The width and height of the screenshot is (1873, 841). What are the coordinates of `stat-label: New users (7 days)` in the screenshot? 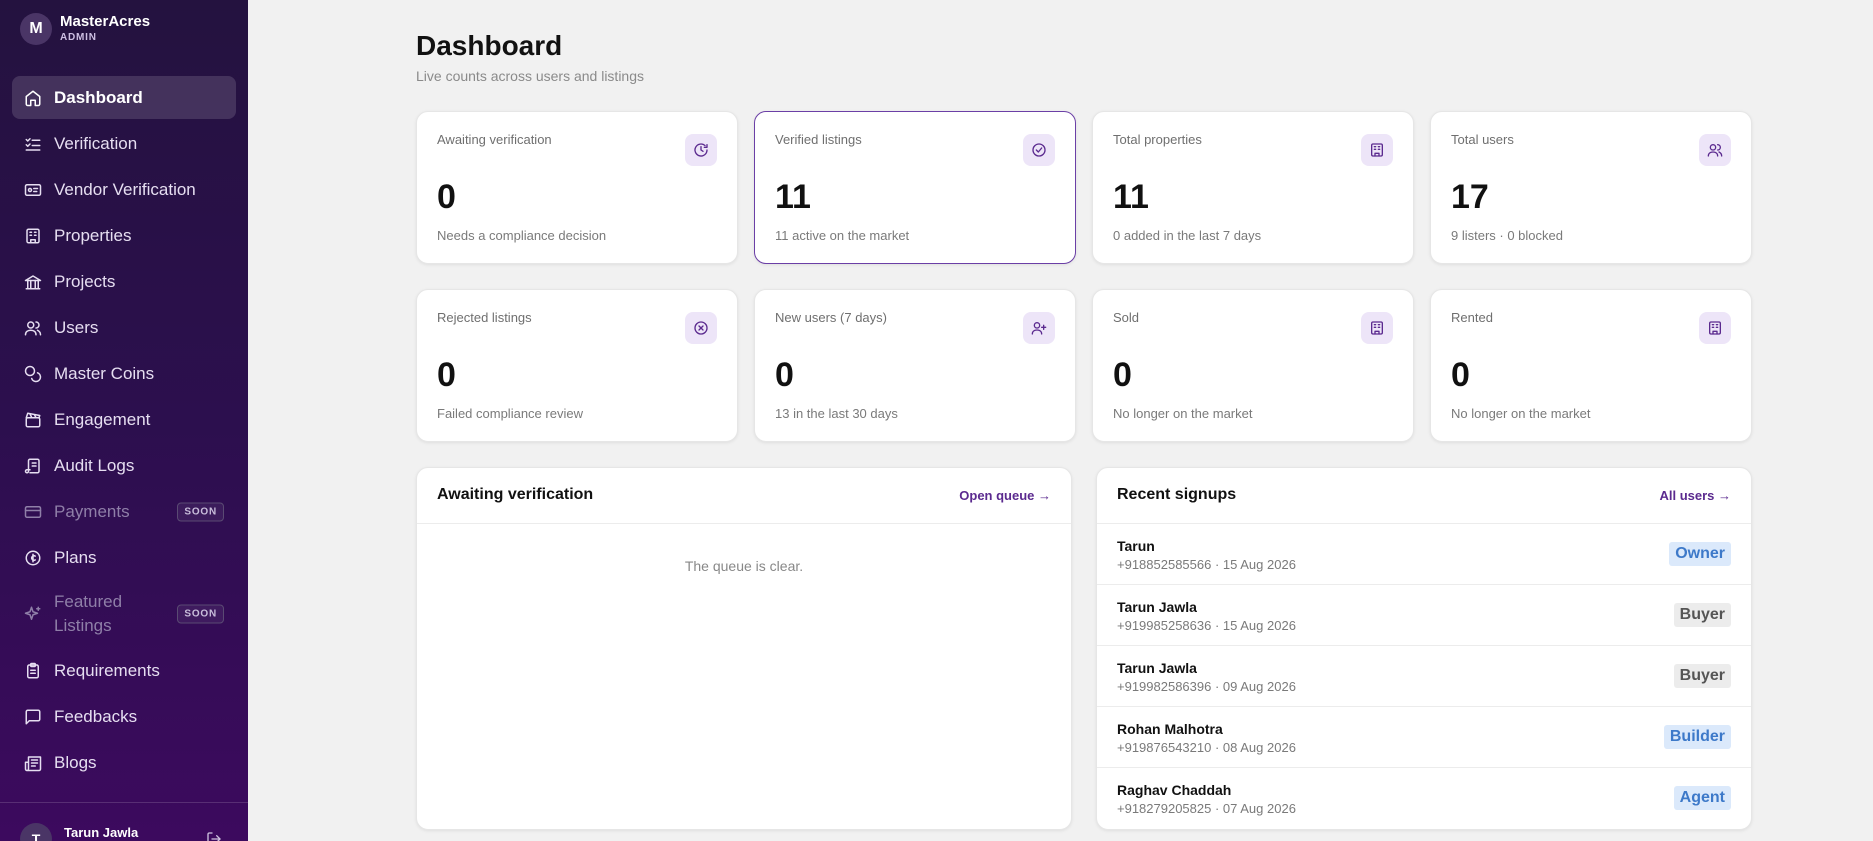 It's located at (831, 317).